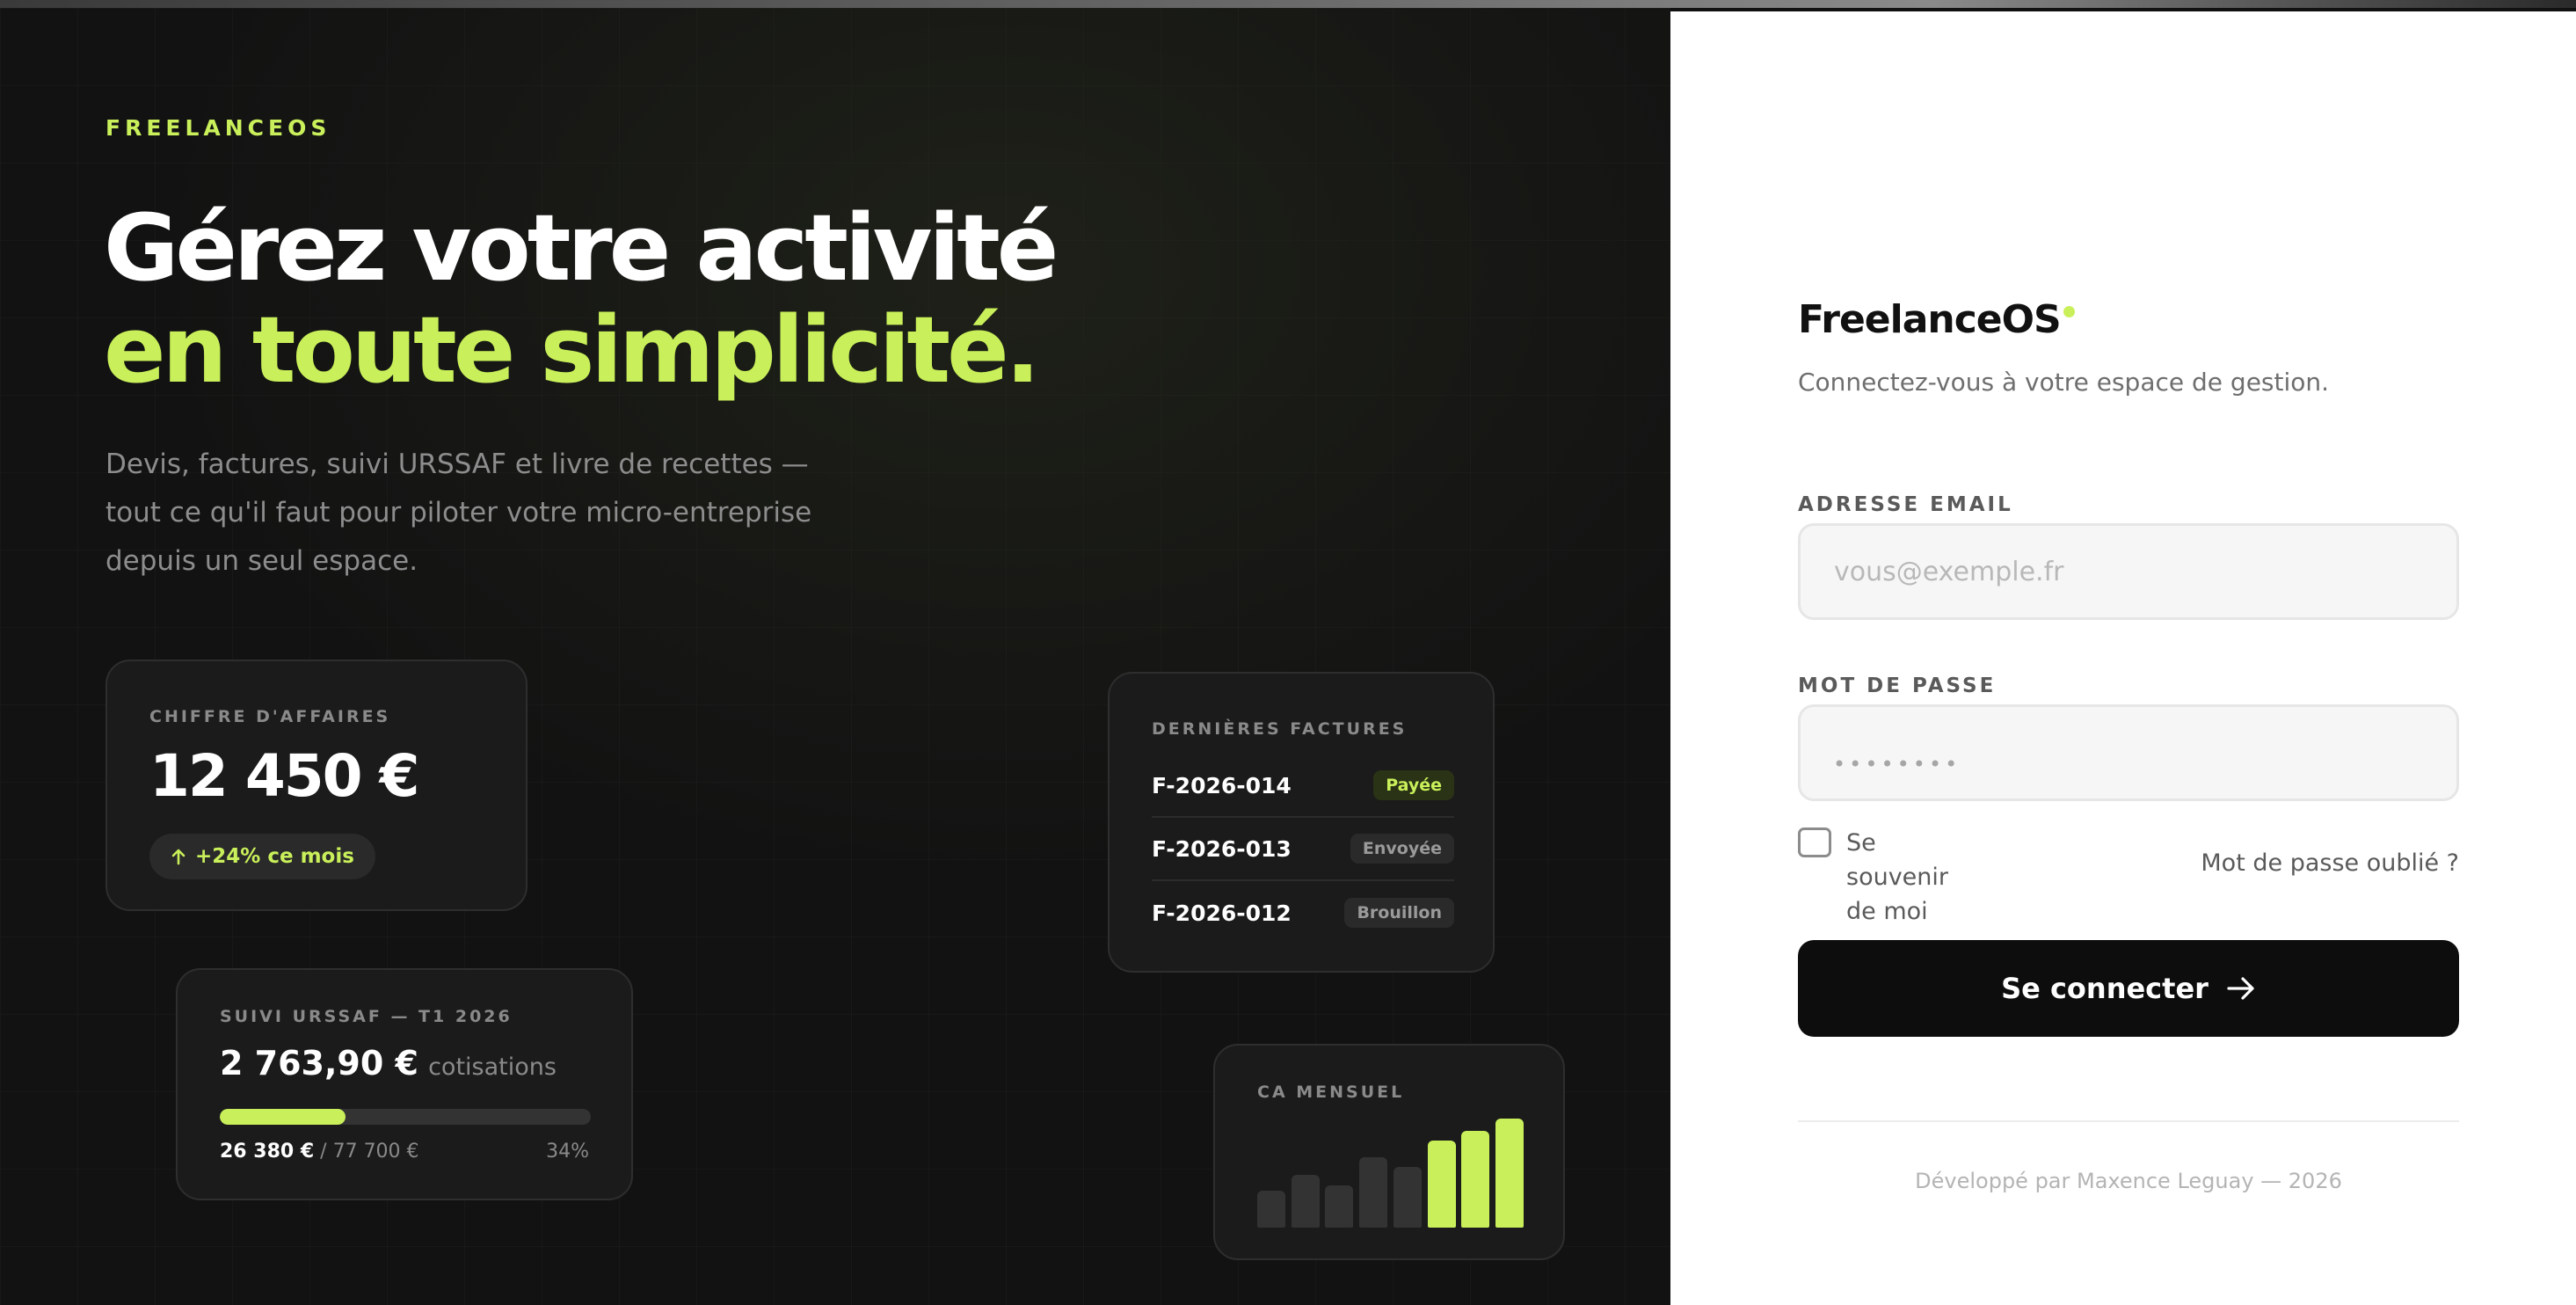 The height and width of the screenshot is (1305, 2576). What do you see at coordinates (1288, 4) in the screenshot?
I see `window-top-bar` at bounding box center [1288, 4].